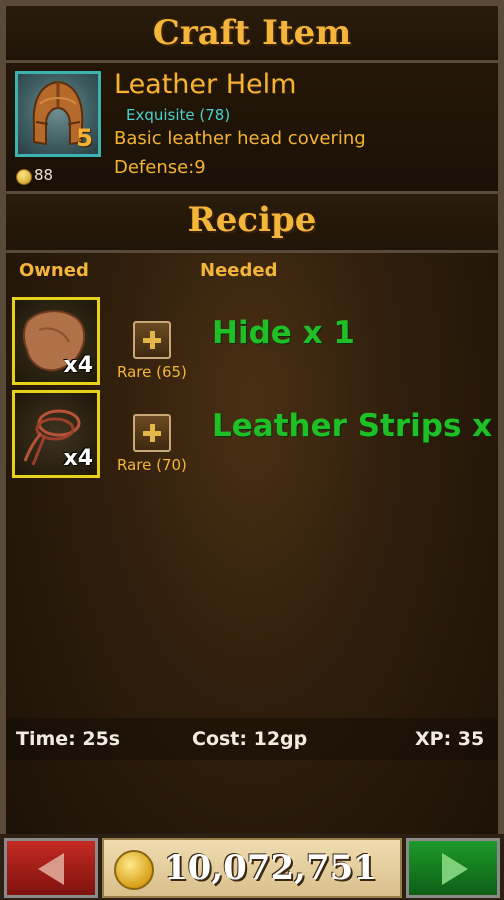  I want to click on ingredient-name: Leather Strips x 2, so click(358, 426).